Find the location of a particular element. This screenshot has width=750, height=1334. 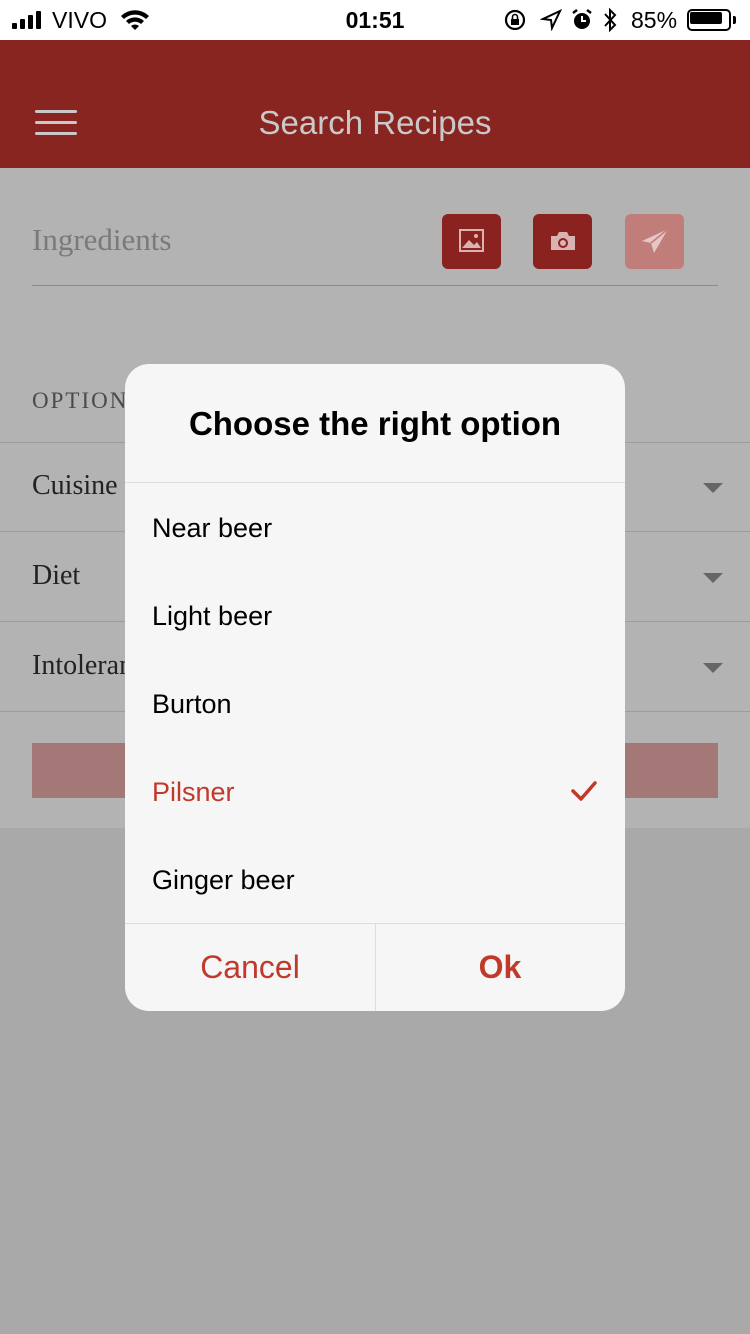

camera-icon is located at coordinates (563, 241).